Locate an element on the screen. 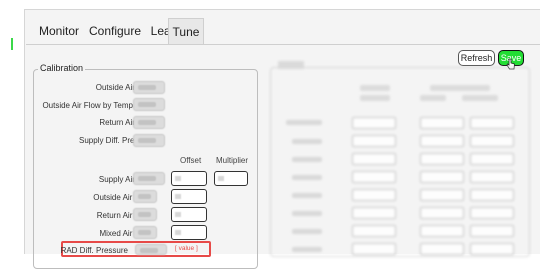 Image resolution: width=540 pixels, height=269 pixels. tab-bar: Monitor Configure Learn Tune is located at coordinates (283, 31).